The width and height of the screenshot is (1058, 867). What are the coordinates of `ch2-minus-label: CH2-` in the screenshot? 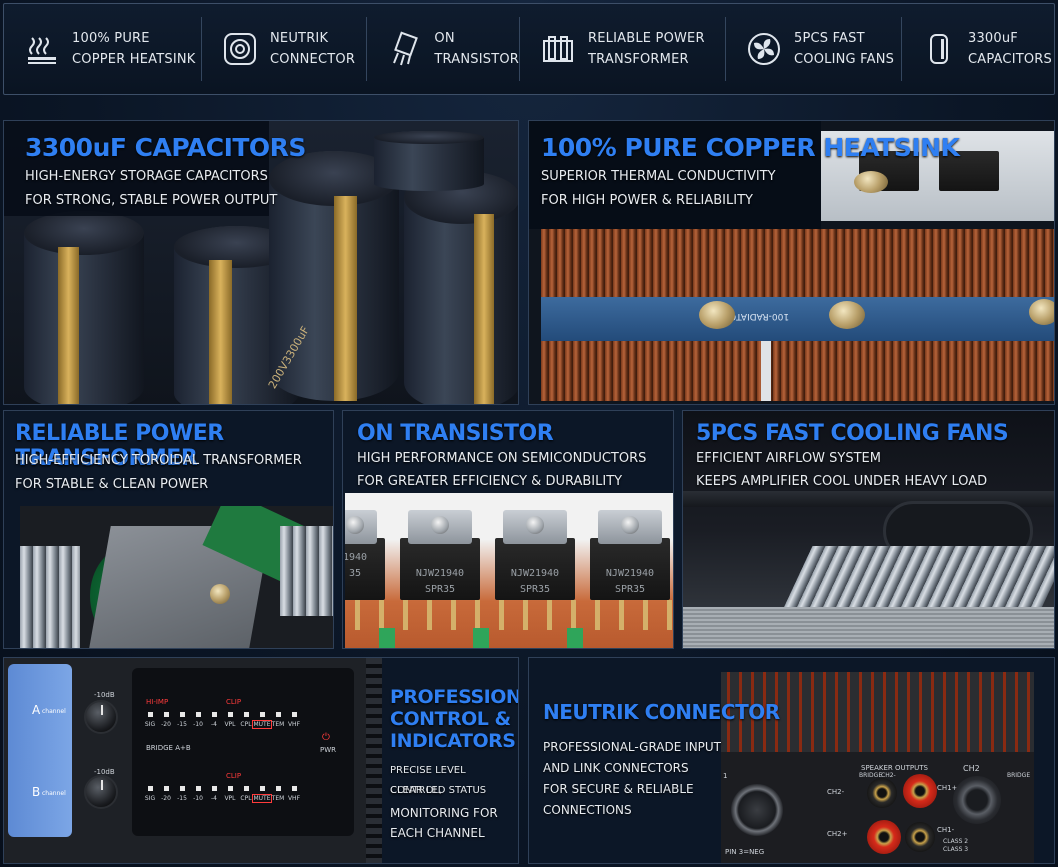 It's located at (836, 792).